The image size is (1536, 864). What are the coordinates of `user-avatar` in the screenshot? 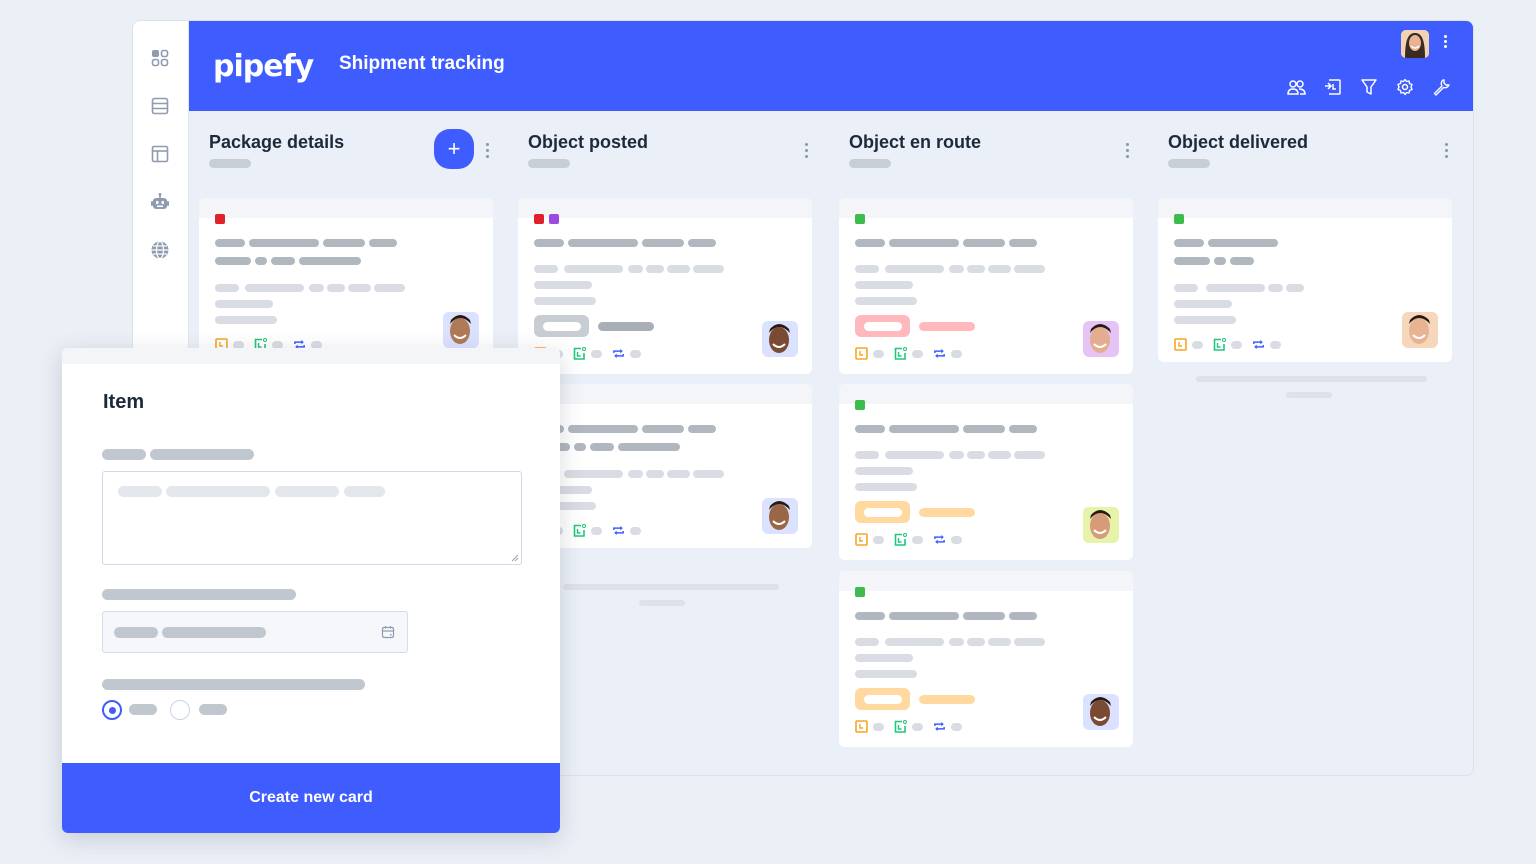 It's located at (1415, 44).